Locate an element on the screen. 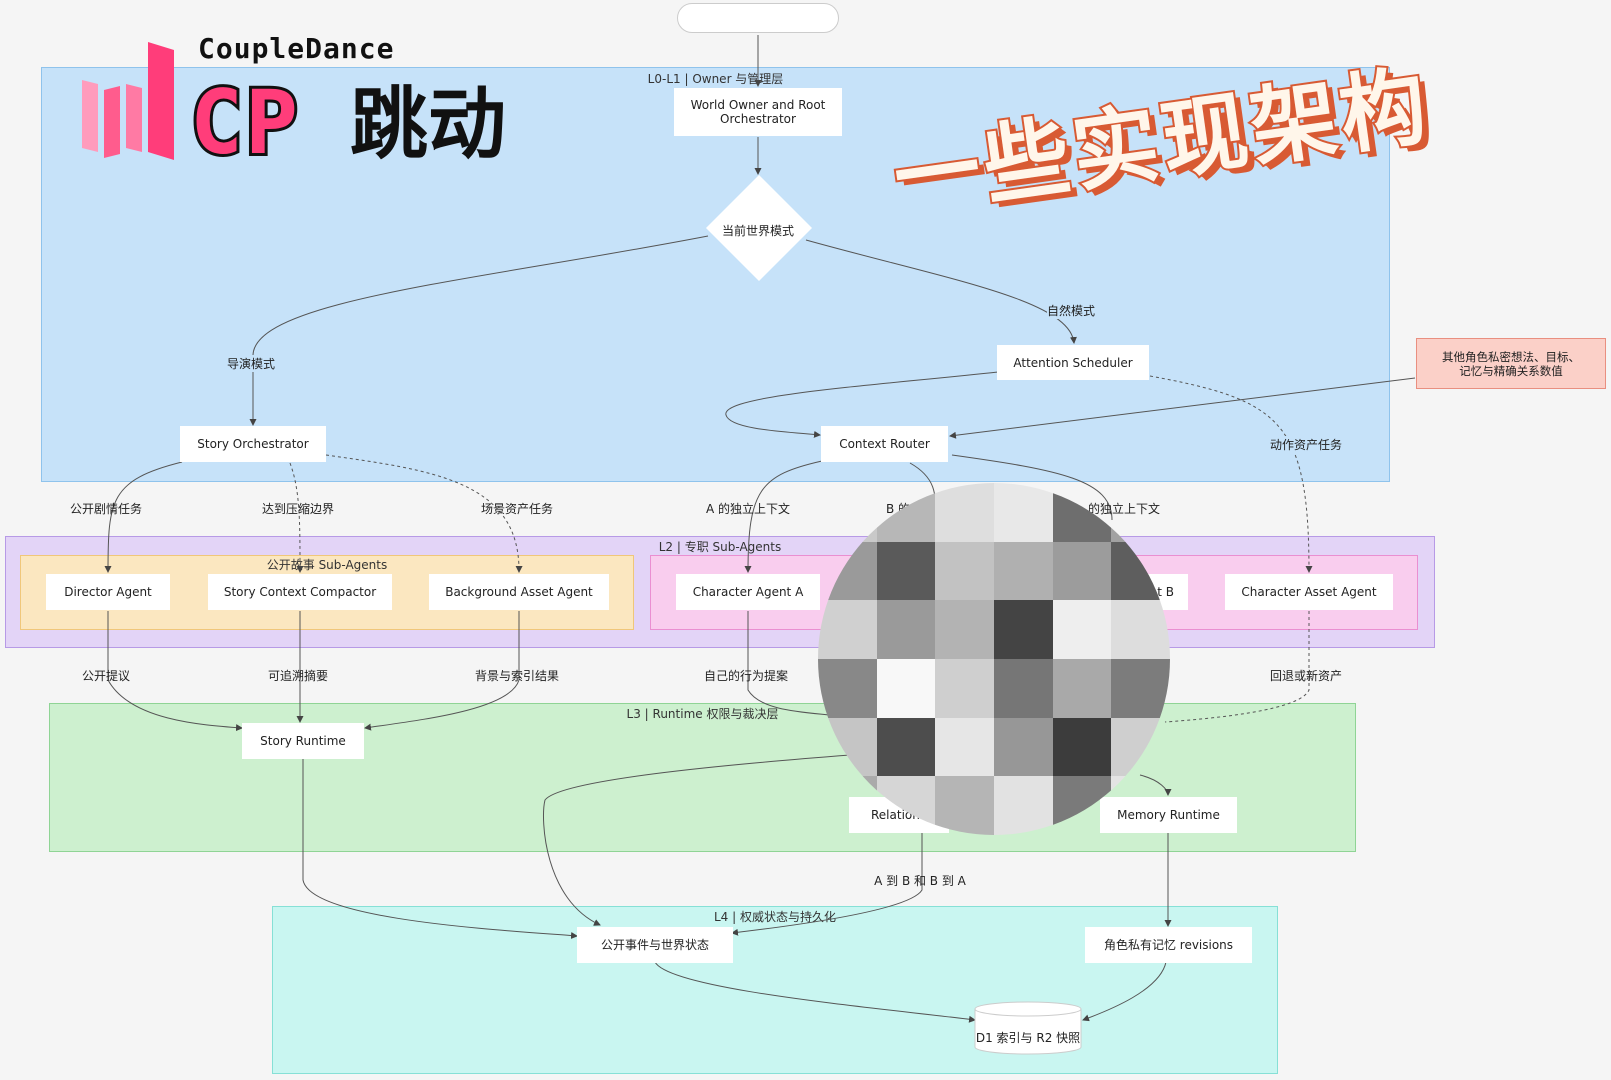 The width and height of the screenshot is (1611, 1080). label-action-asset-task: 动作资产任务 is located at coordinates (1306, 444).